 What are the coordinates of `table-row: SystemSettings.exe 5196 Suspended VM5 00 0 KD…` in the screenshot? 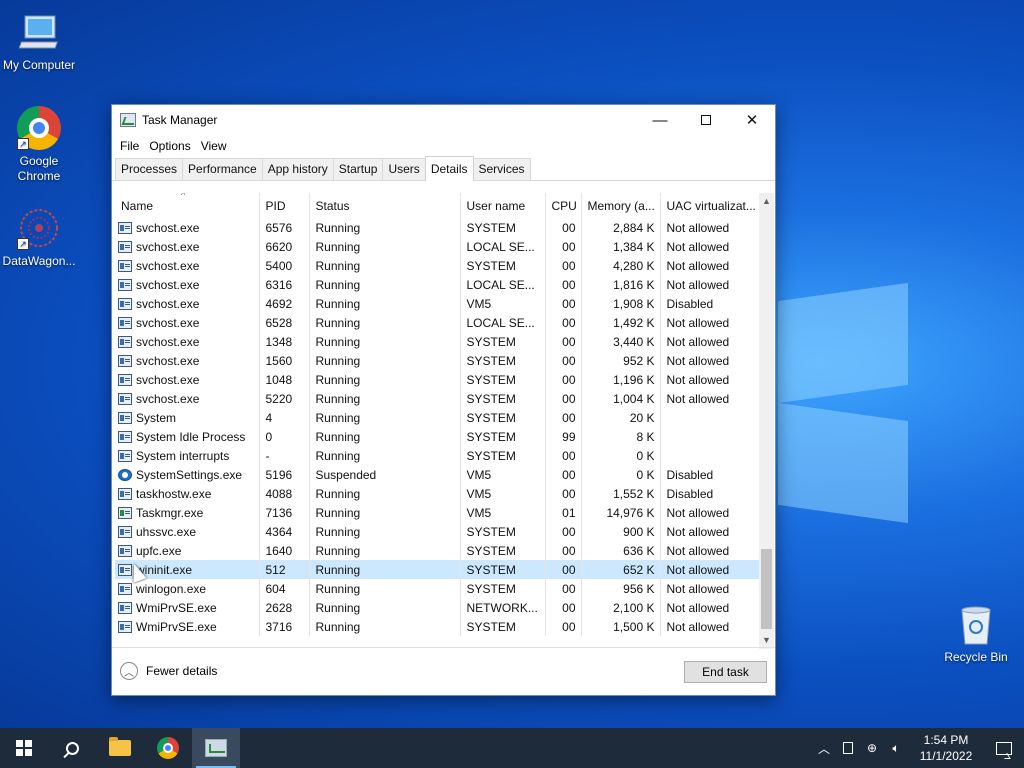 It's located at (438, 474).